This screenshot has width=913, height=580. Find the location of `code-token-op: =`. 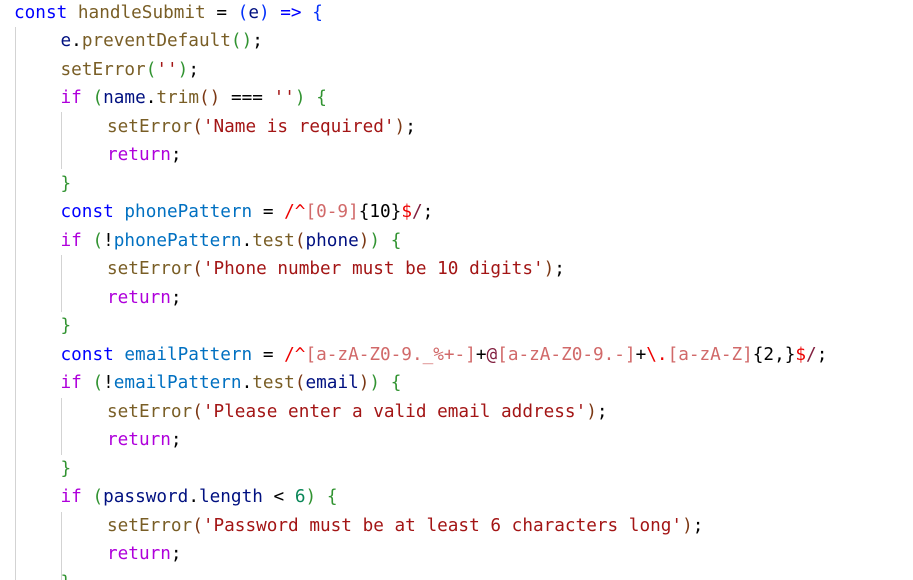

code-token-op: = is located at coordinates (268, 354).